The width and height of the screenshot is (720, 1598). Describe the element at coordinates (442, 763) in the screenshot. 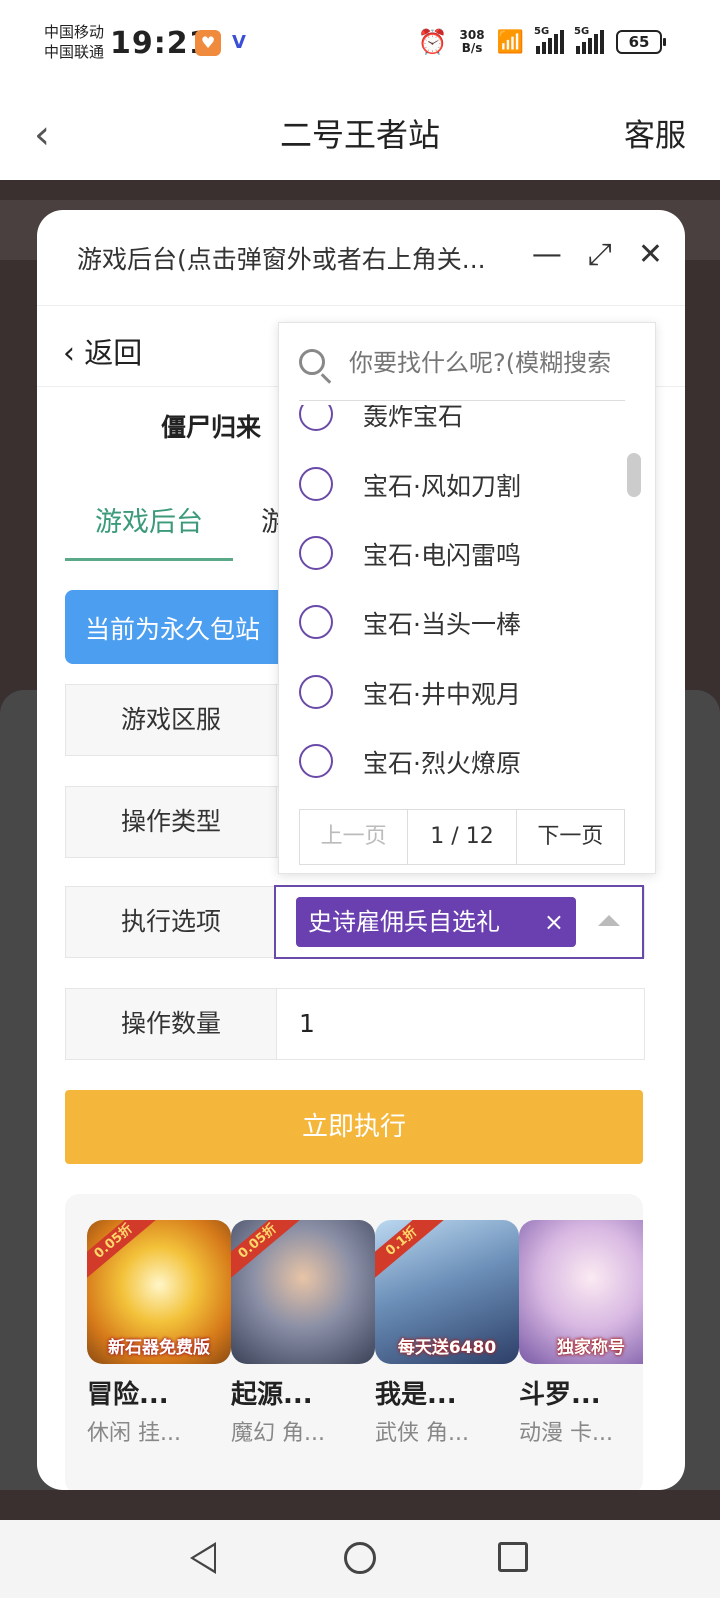

I see `option-text: 宝石·烈火燎原` at that location.